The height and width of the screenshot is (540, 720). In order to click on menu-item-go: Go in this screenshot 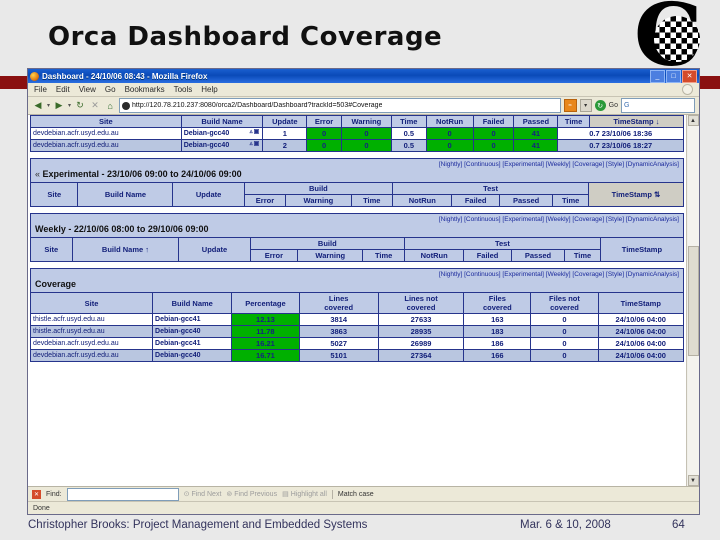, I will do `click(110, 89)`.